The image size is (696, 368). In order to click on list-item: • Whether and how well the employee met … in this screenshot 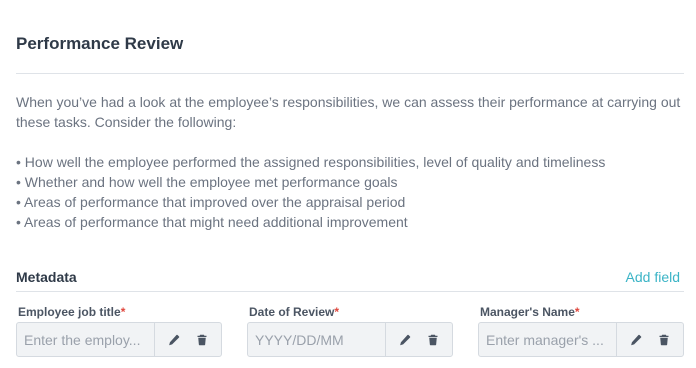, I will do `click(207, 182)`.